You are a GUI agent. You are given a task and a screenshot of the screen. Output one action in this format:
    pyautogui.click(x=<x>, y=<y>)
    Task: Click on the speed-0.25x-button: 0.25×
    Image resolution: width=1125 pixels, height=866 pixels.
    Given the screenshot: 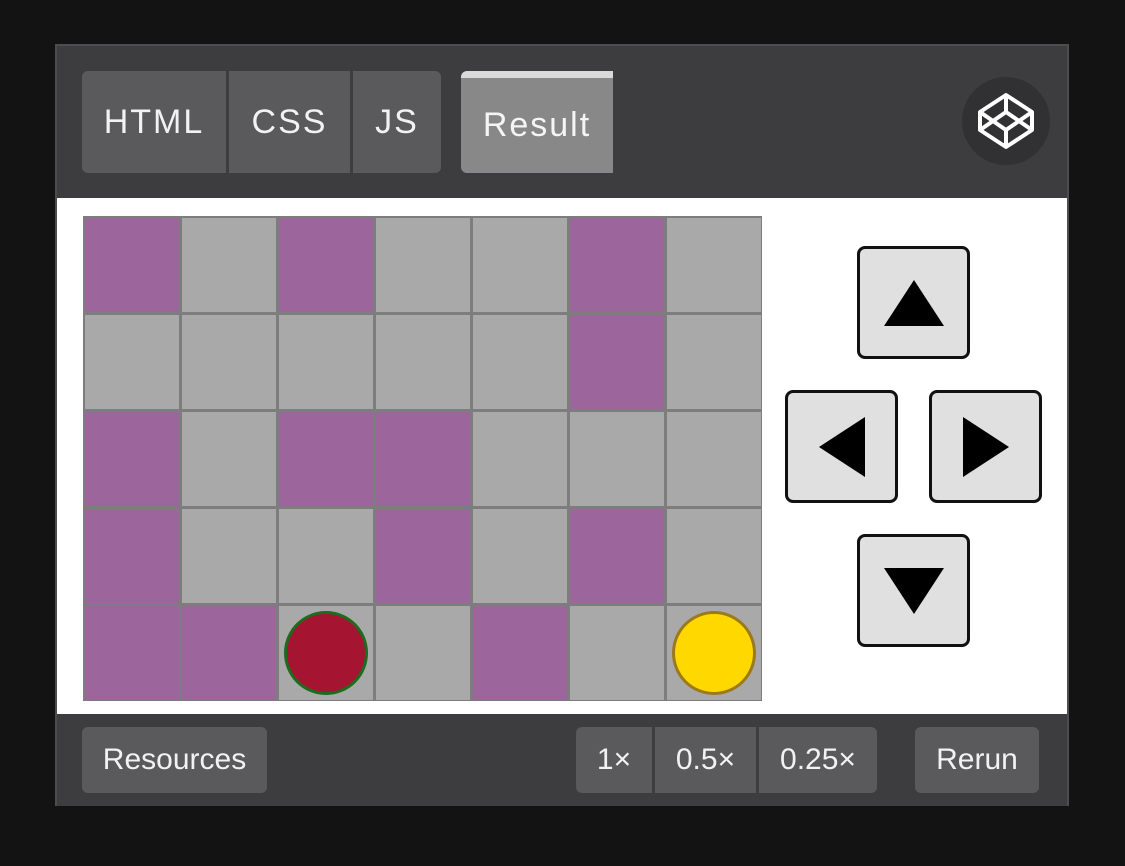 What is the action you would take?
    pyautogui.click(x=818, y=760)
    